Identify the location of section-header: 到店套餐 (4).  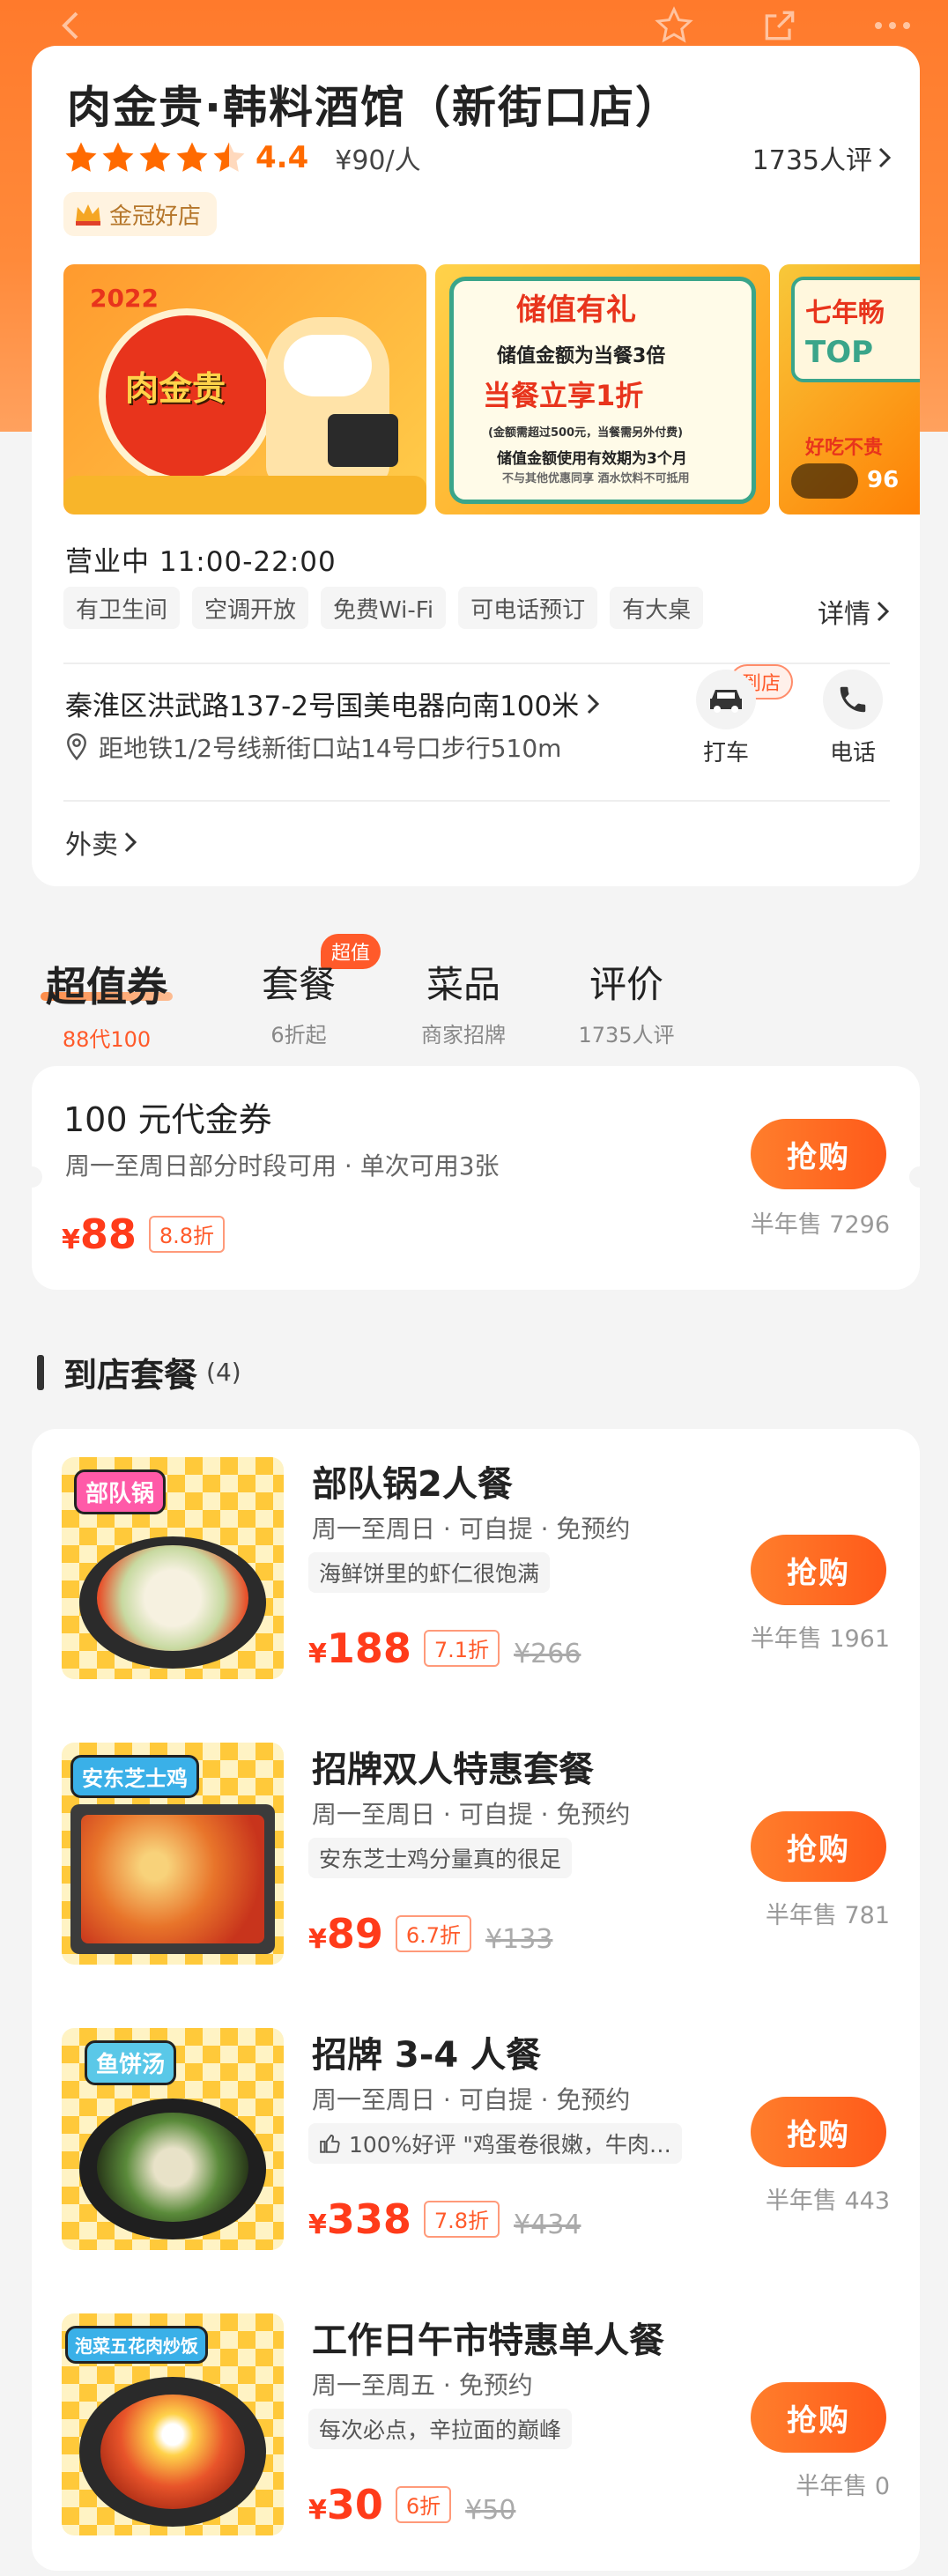
(139, 1372).